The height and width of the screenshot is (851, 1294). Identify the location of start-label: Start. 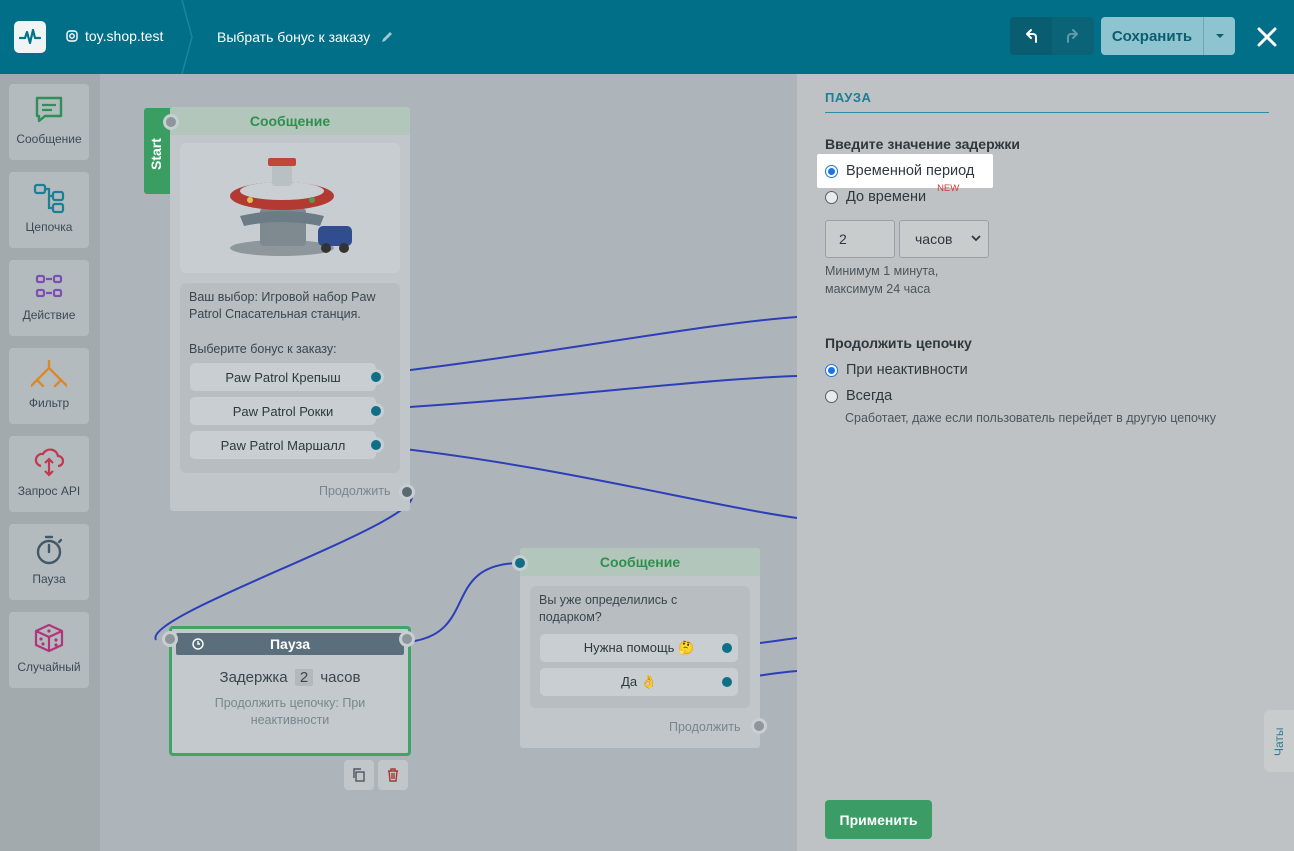
(156, 154).